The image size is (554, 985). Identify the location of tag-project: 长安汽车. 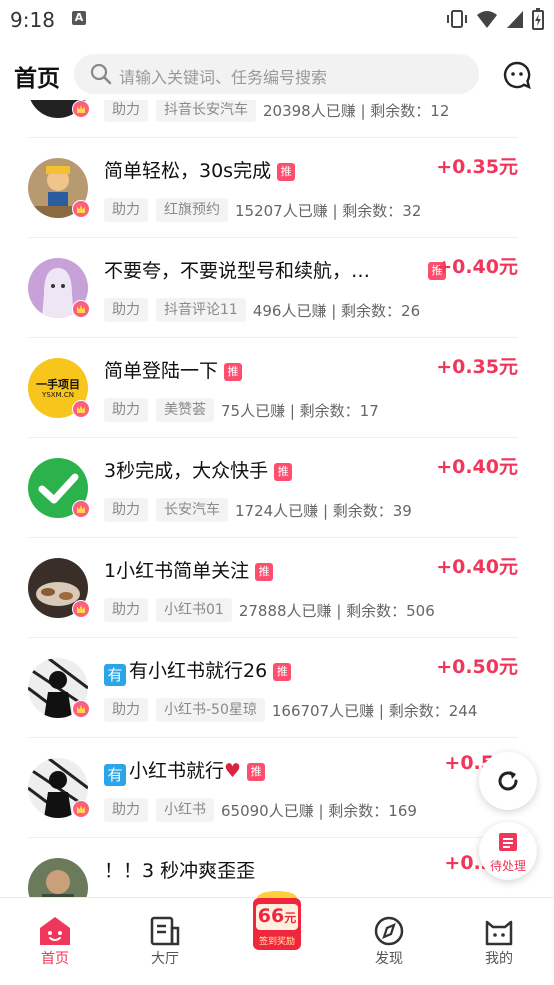
(192, 510).